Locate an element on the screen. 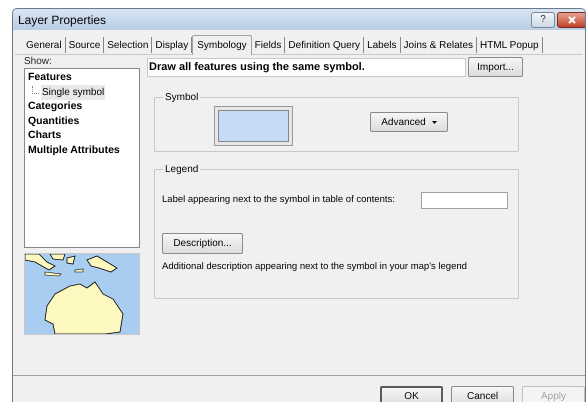  tab: Source is located at coordinates (85, 45).